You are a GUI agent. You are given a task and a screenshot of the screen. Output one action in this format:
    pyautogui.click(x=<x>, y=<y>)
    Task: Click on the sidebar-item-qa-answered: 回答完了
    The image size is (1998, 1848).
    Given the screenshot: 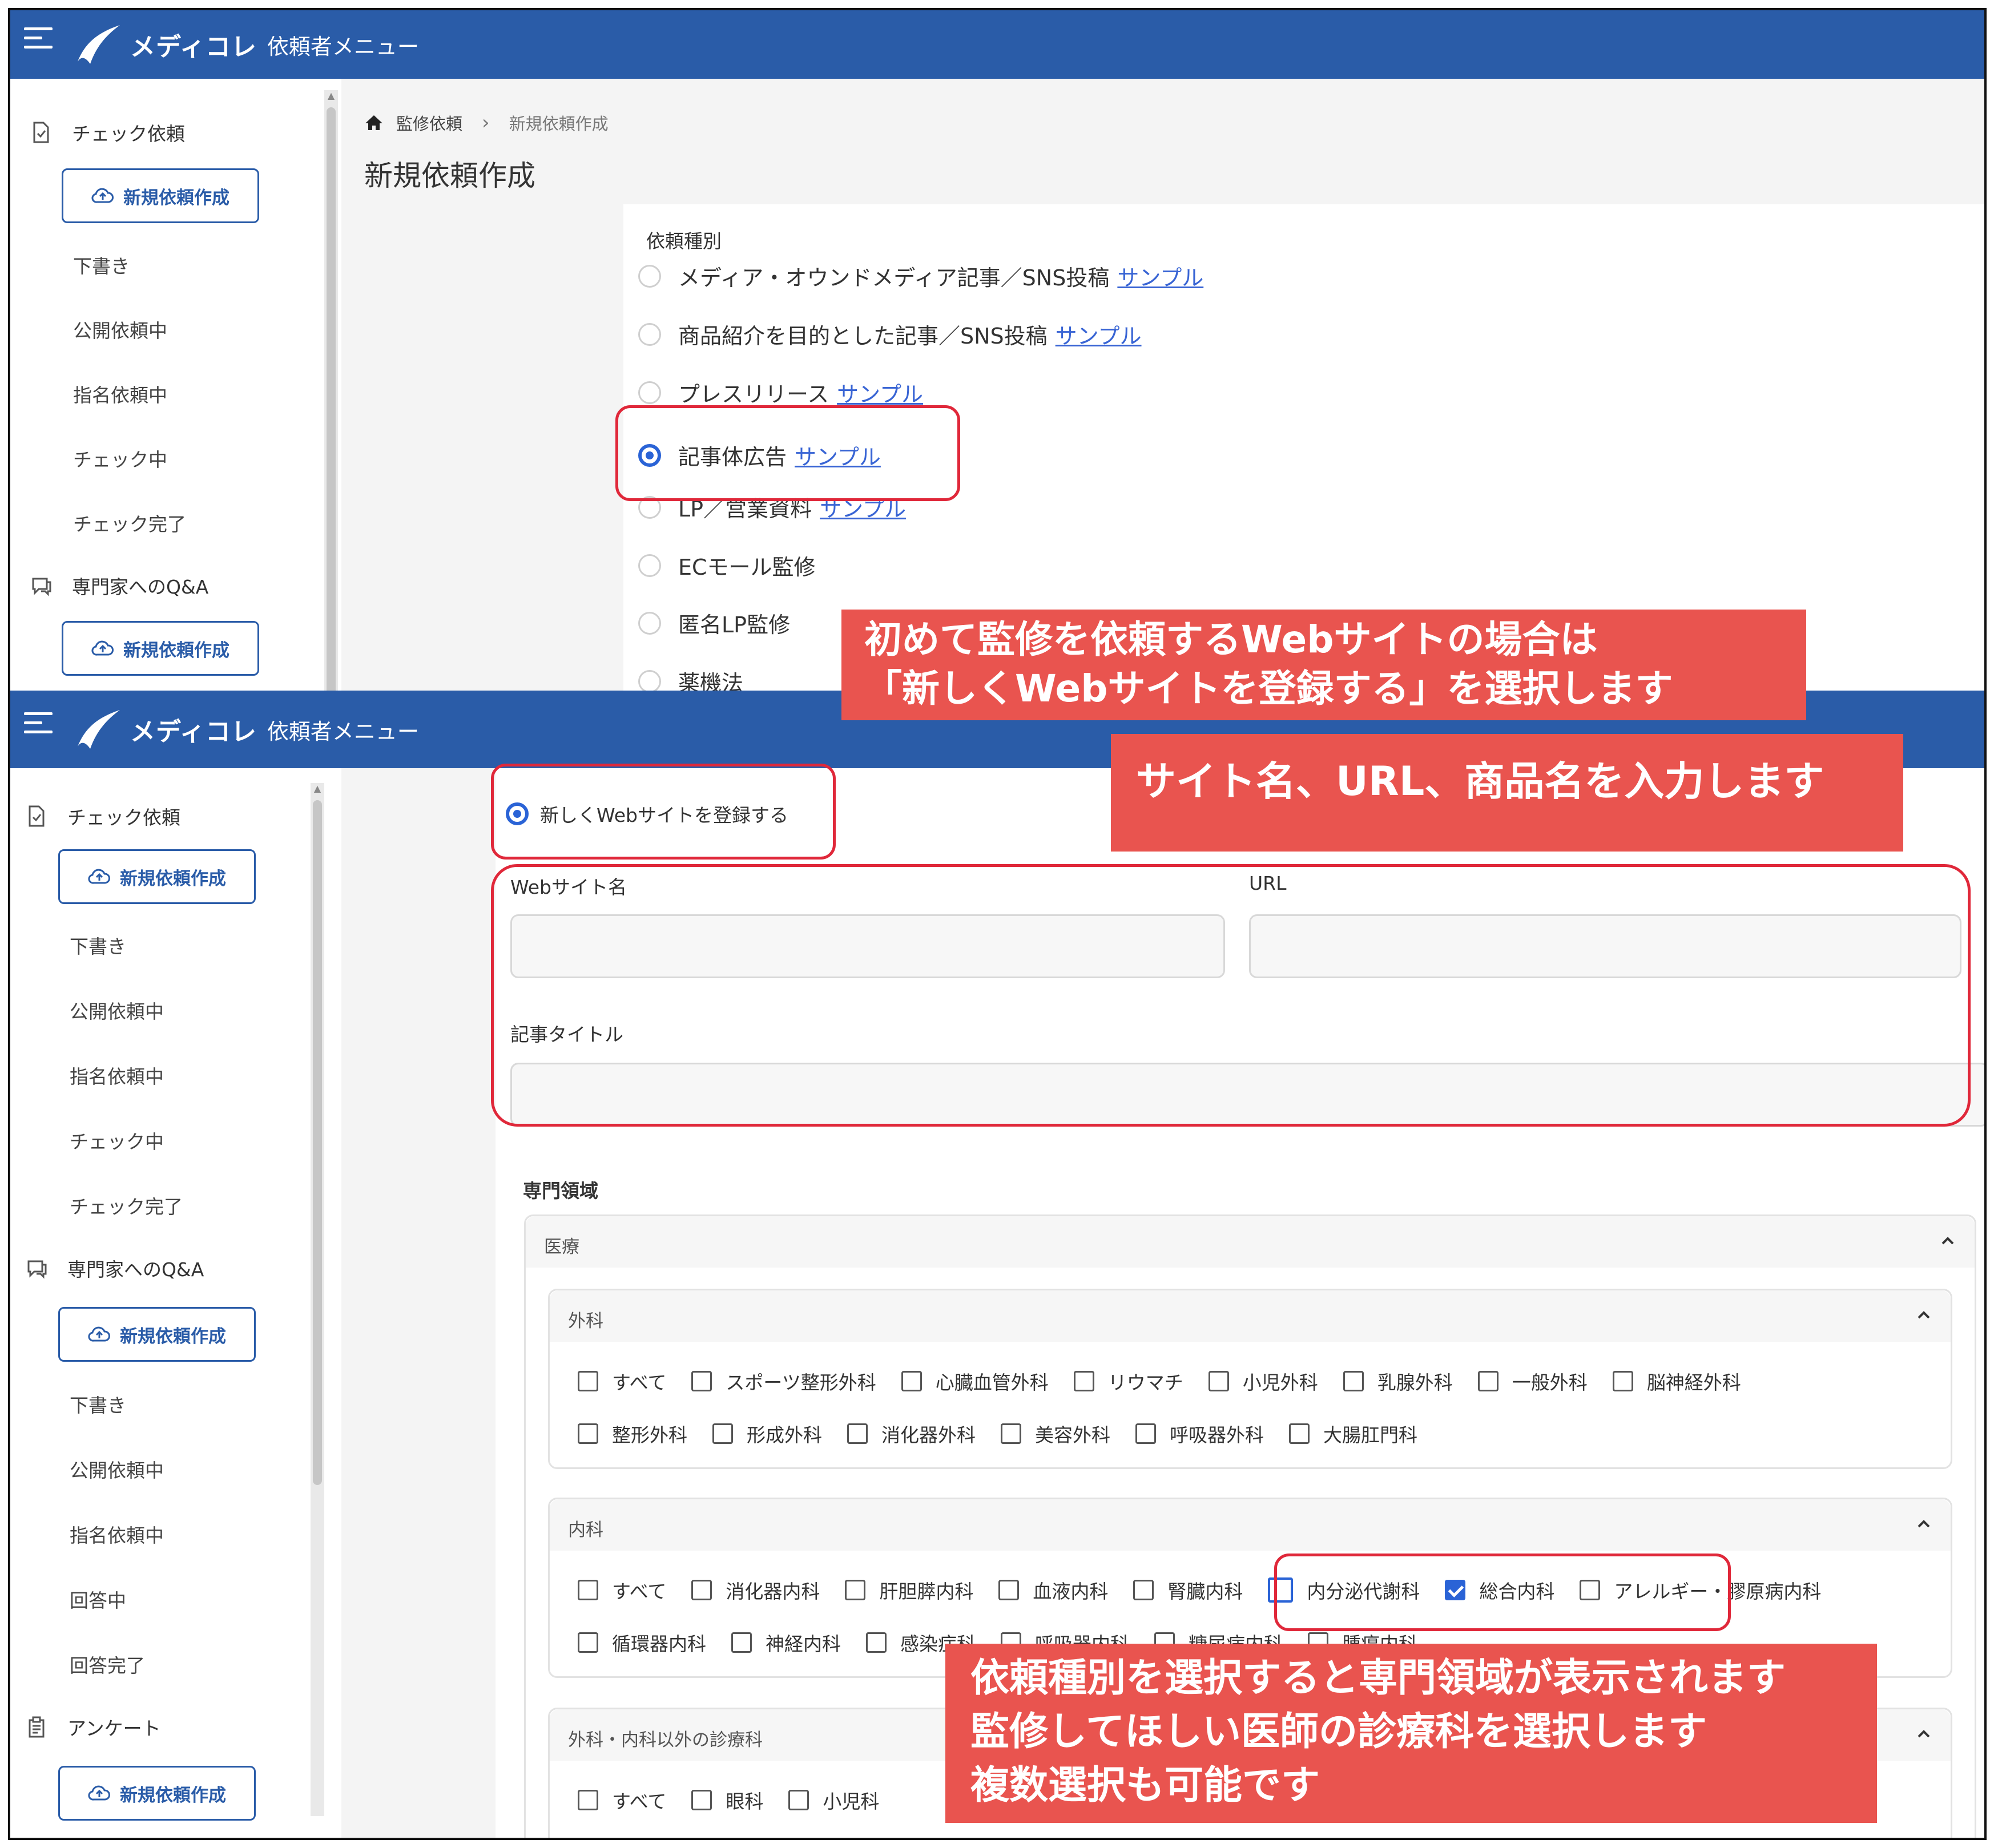 What is the action you would take?
    pyautogui.click(x=107, y=1665)
    